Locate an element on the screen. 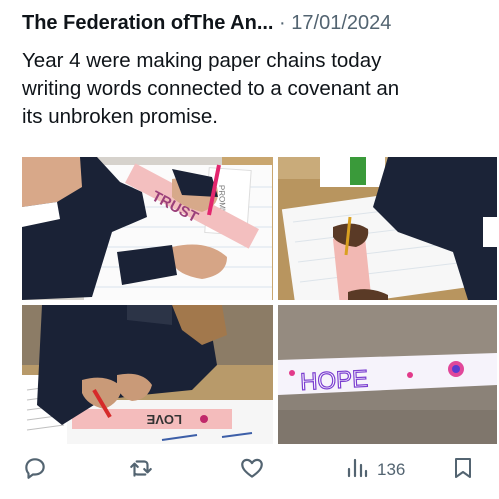 This screenshot has height=499, width=499. views-button: 136 is located at coordinates (375, 470).